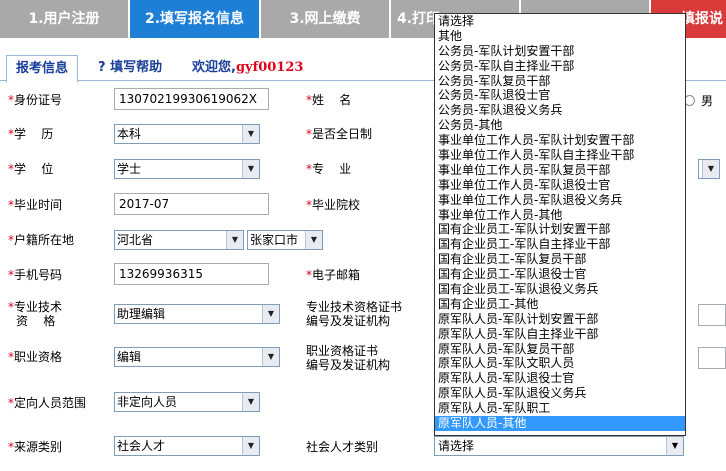 The height and width of the screenshot is (471, 726). What do you see at coordinates (35, 100) in the screenshot?
I see `id-label: *身份证号` at bounding box center [35, 100].